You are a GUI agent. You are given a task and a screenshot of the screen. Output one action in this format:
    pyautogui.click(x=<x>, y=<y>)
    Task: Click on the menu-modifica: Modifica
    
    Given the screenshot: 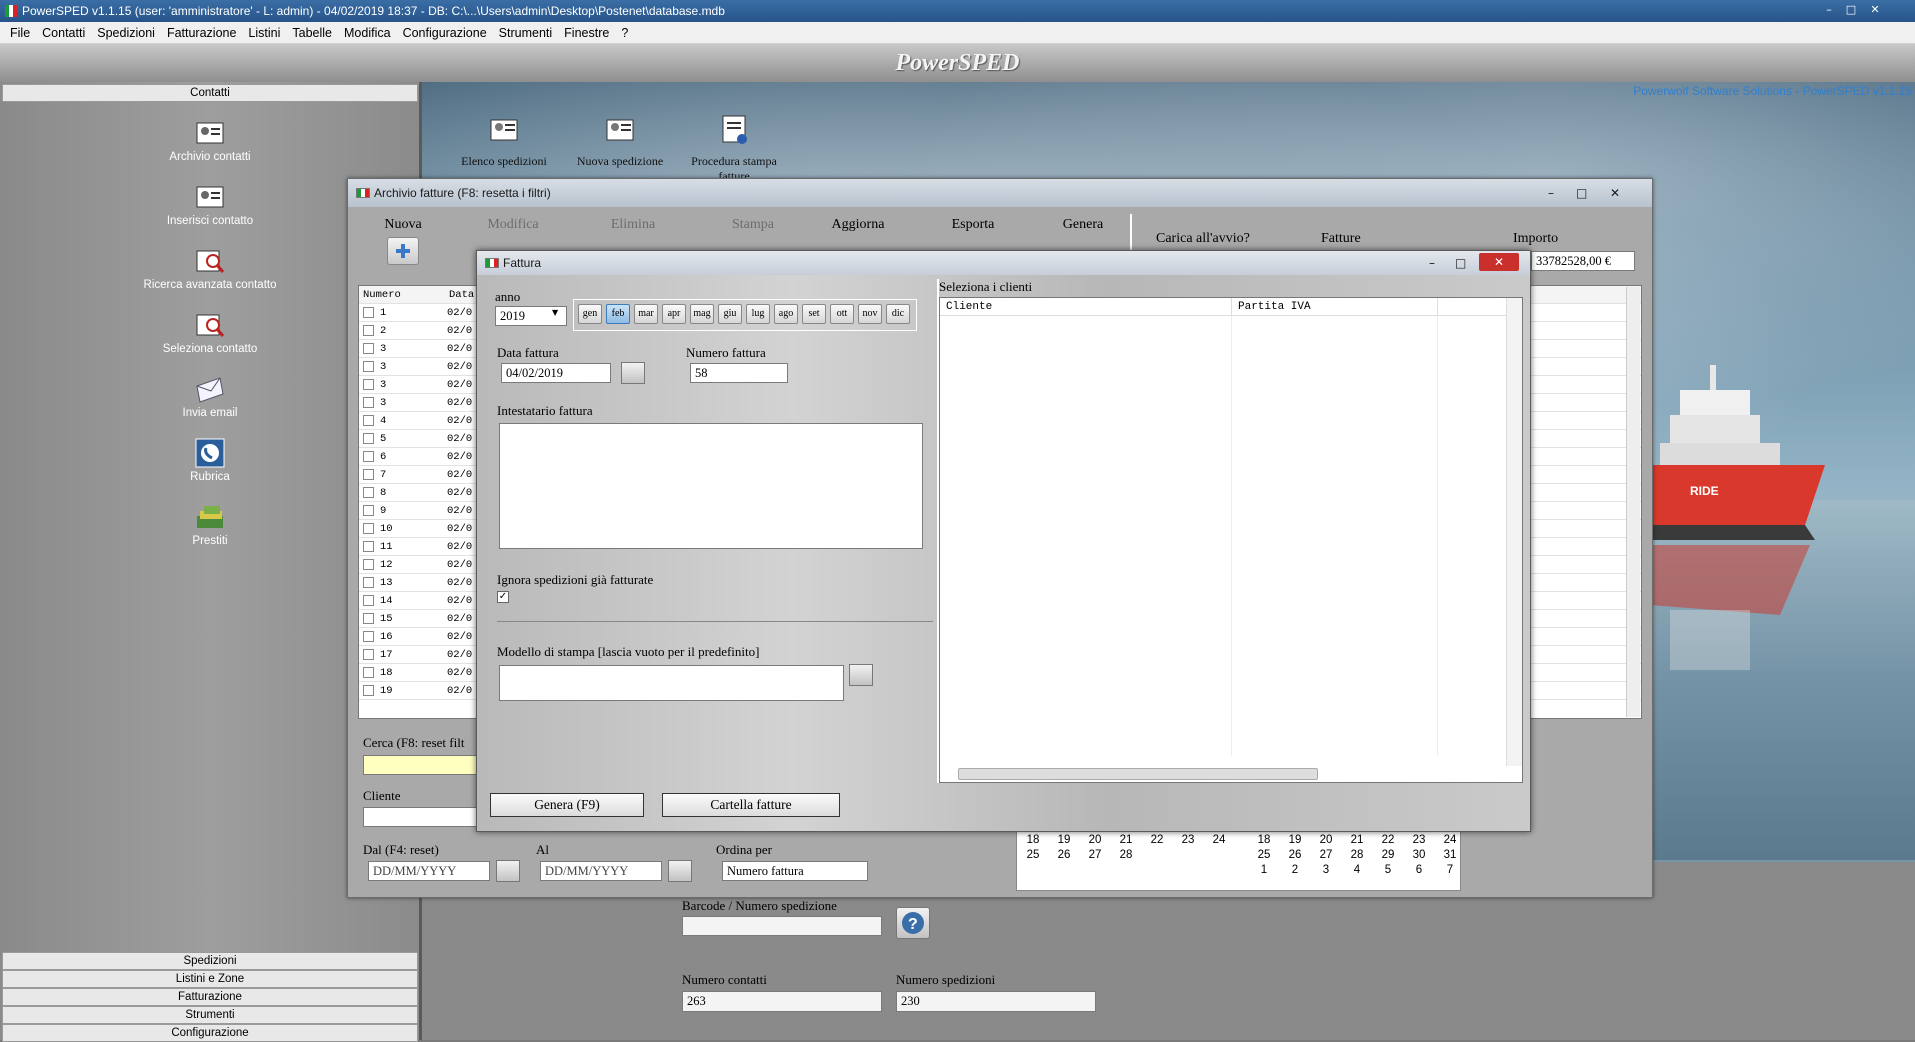 What is the action you would take?
    pyautogui.click(x=367, y=33)
    